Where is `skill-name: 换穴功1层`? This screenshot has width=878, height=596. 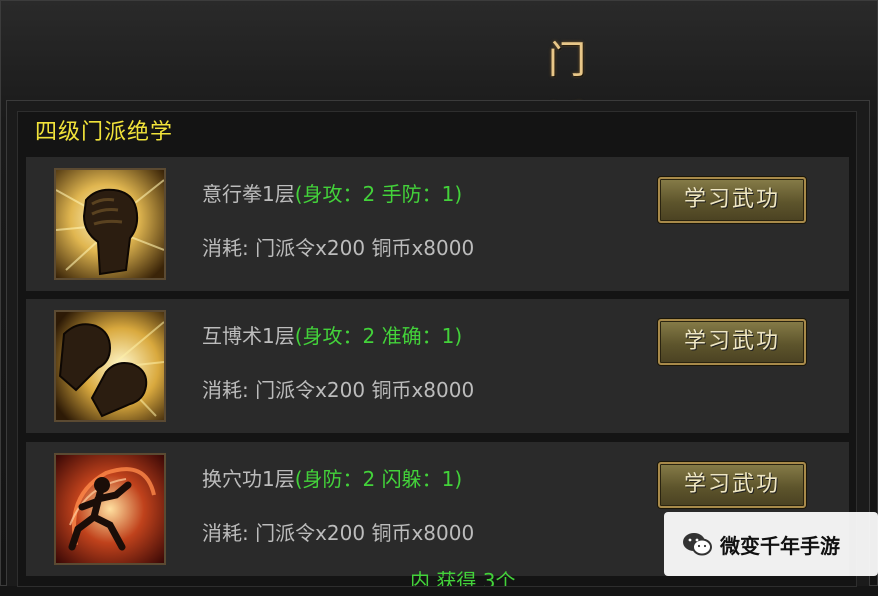 skill-name: 换穴功1层 is located at coordinates (248, 479).